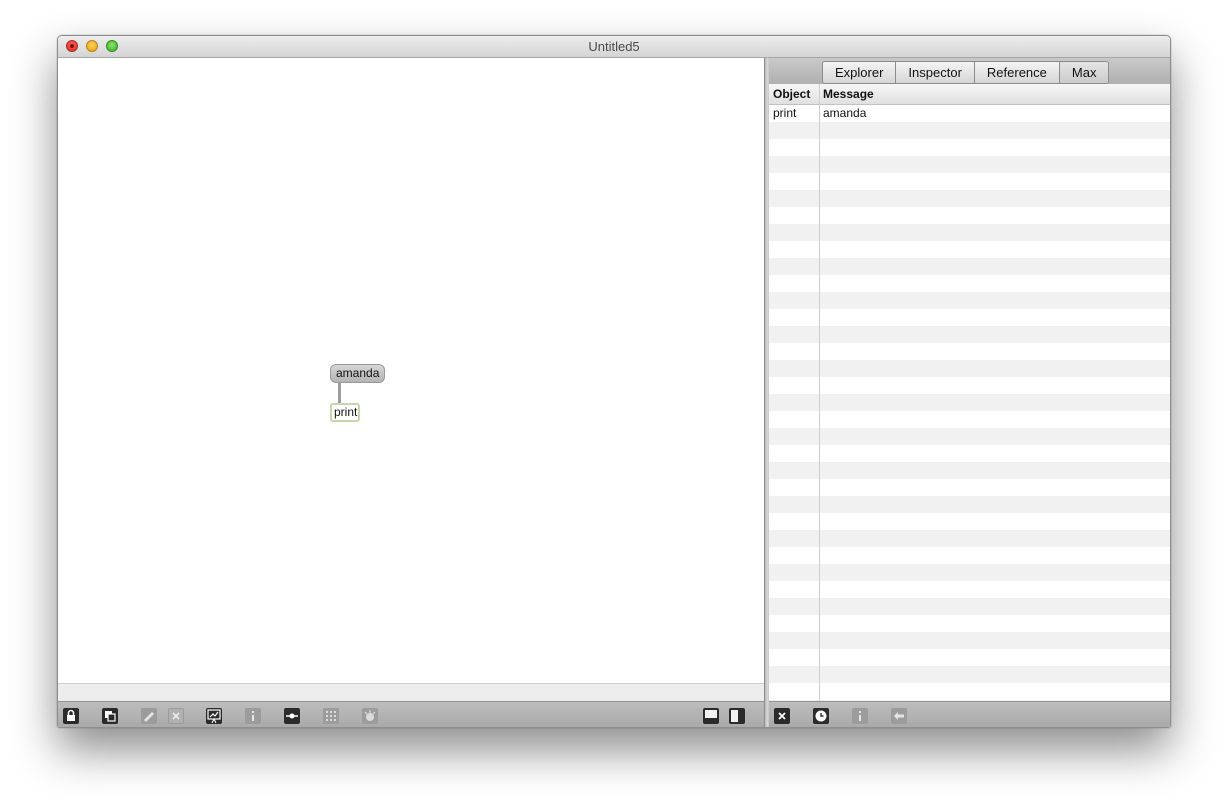  Describe the element at coordinates (1084, 72) in the screenshot. I see `tab-max: Max` at that location.